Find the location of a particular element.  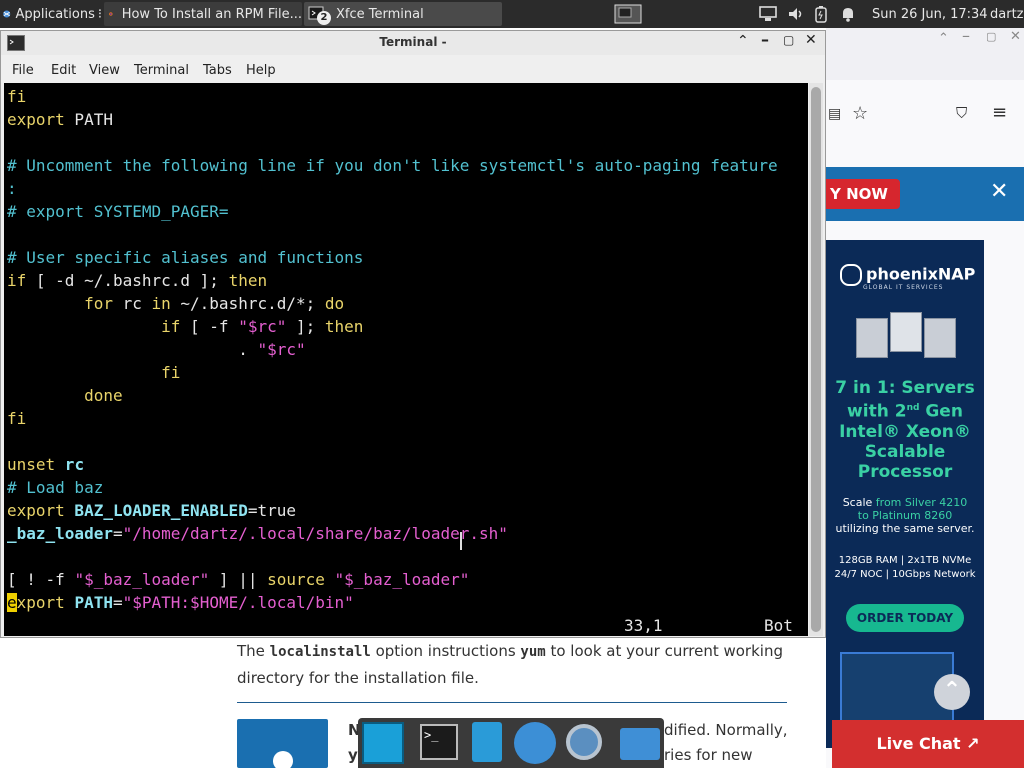

applications-label: Applications is located at coordinates (55, 14).